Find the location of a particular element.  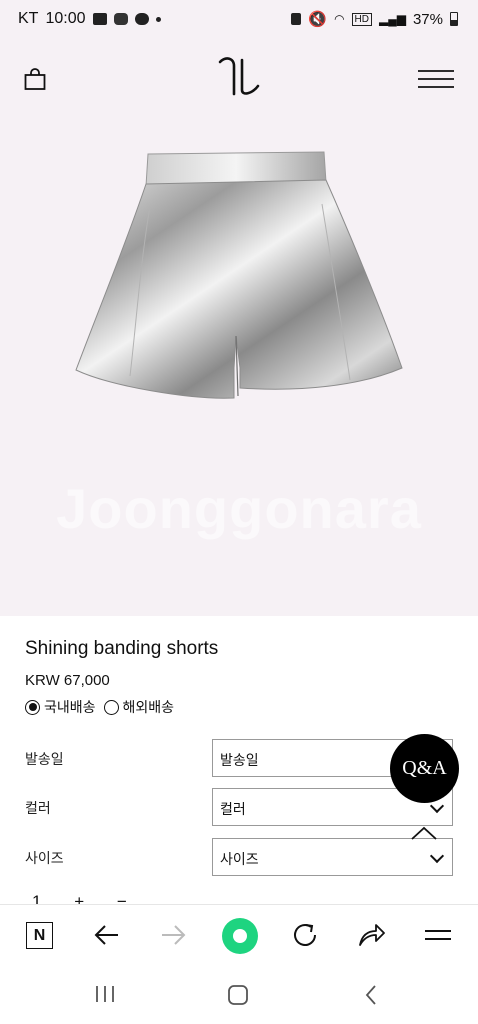

brand-logo-icon is located at coordinates (238, 76).